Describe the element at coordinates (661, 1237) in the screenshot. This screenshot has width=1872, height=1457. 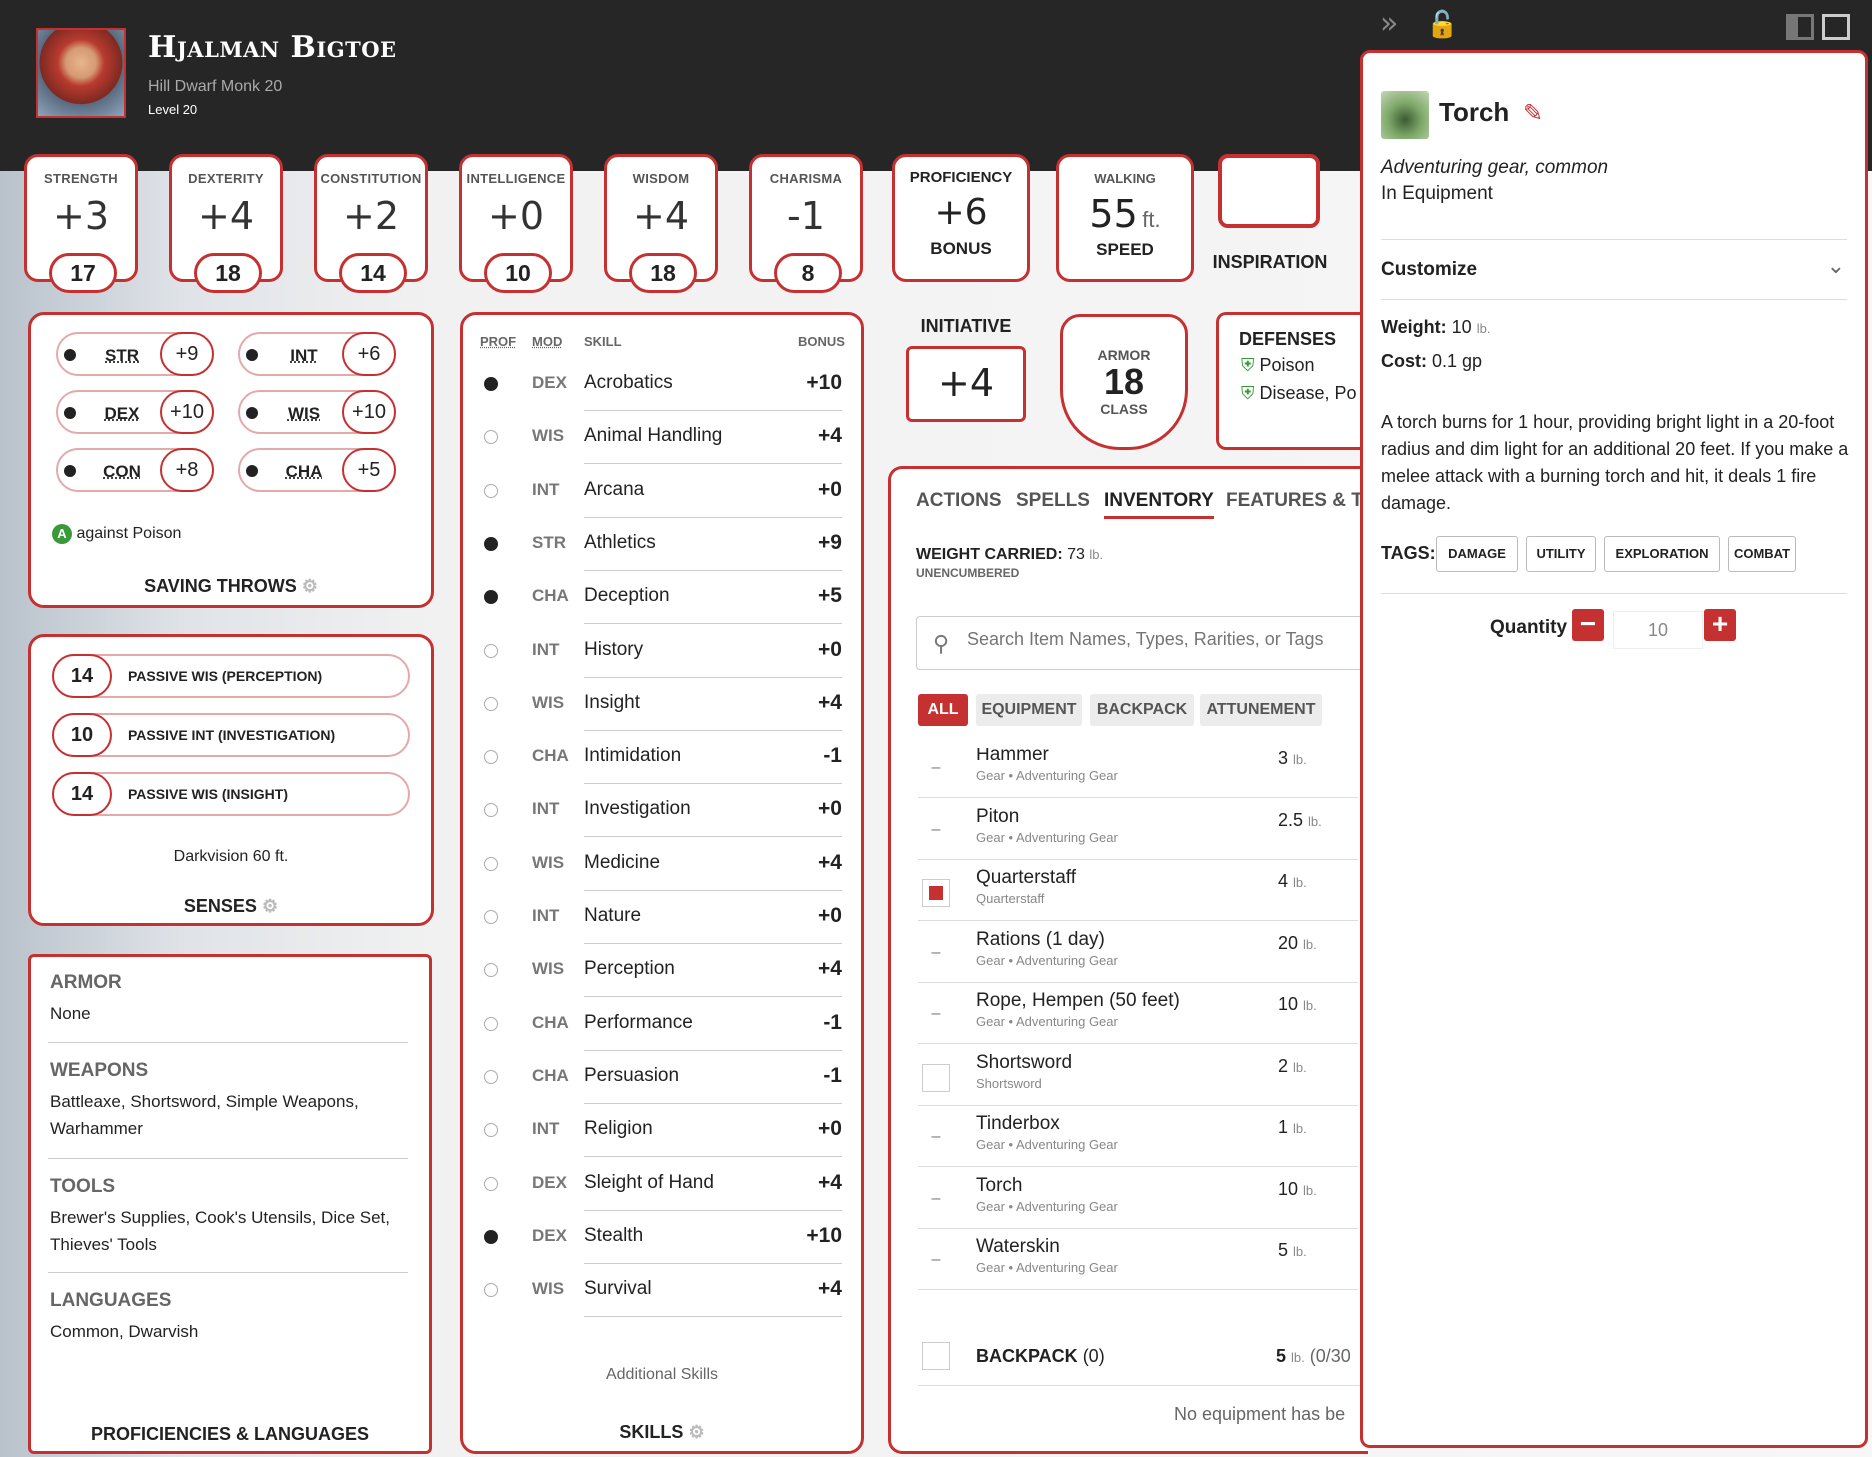
I see `skill-row: DEX Stealth +10` at that location.